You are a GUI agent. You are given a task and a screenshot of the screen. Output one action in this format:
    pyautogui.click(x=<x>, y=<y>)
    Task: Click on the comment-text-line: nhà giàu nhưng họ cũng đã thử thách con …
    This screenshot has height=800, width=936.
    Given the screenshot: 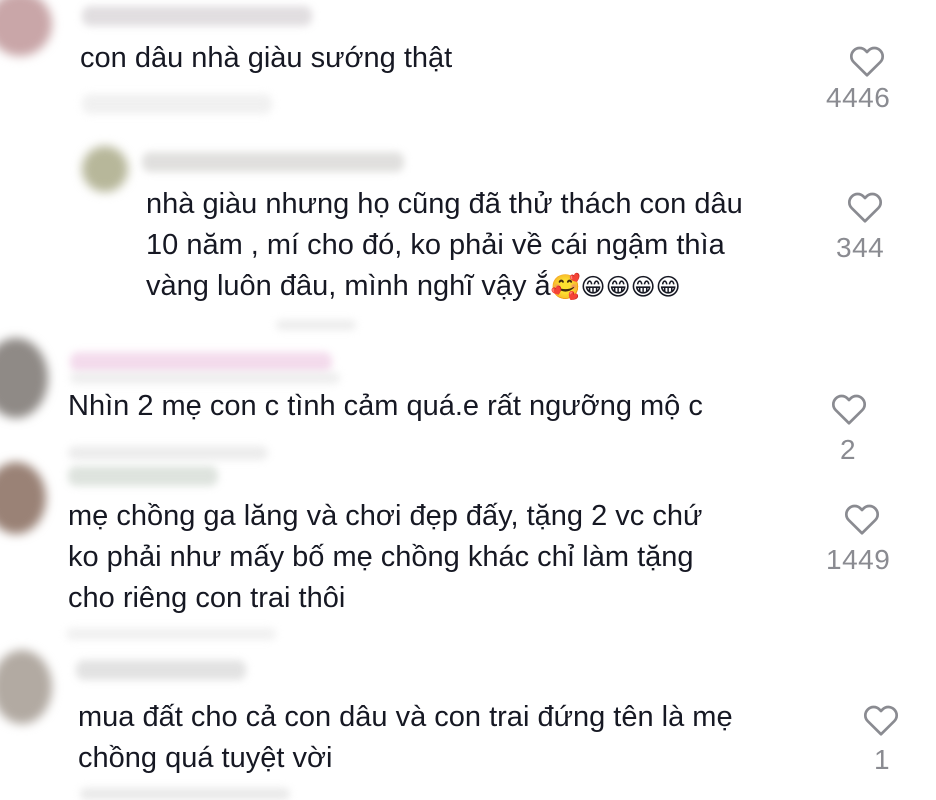 What is the action you would take?
    pyautogui.click(x=444, y=204)
    